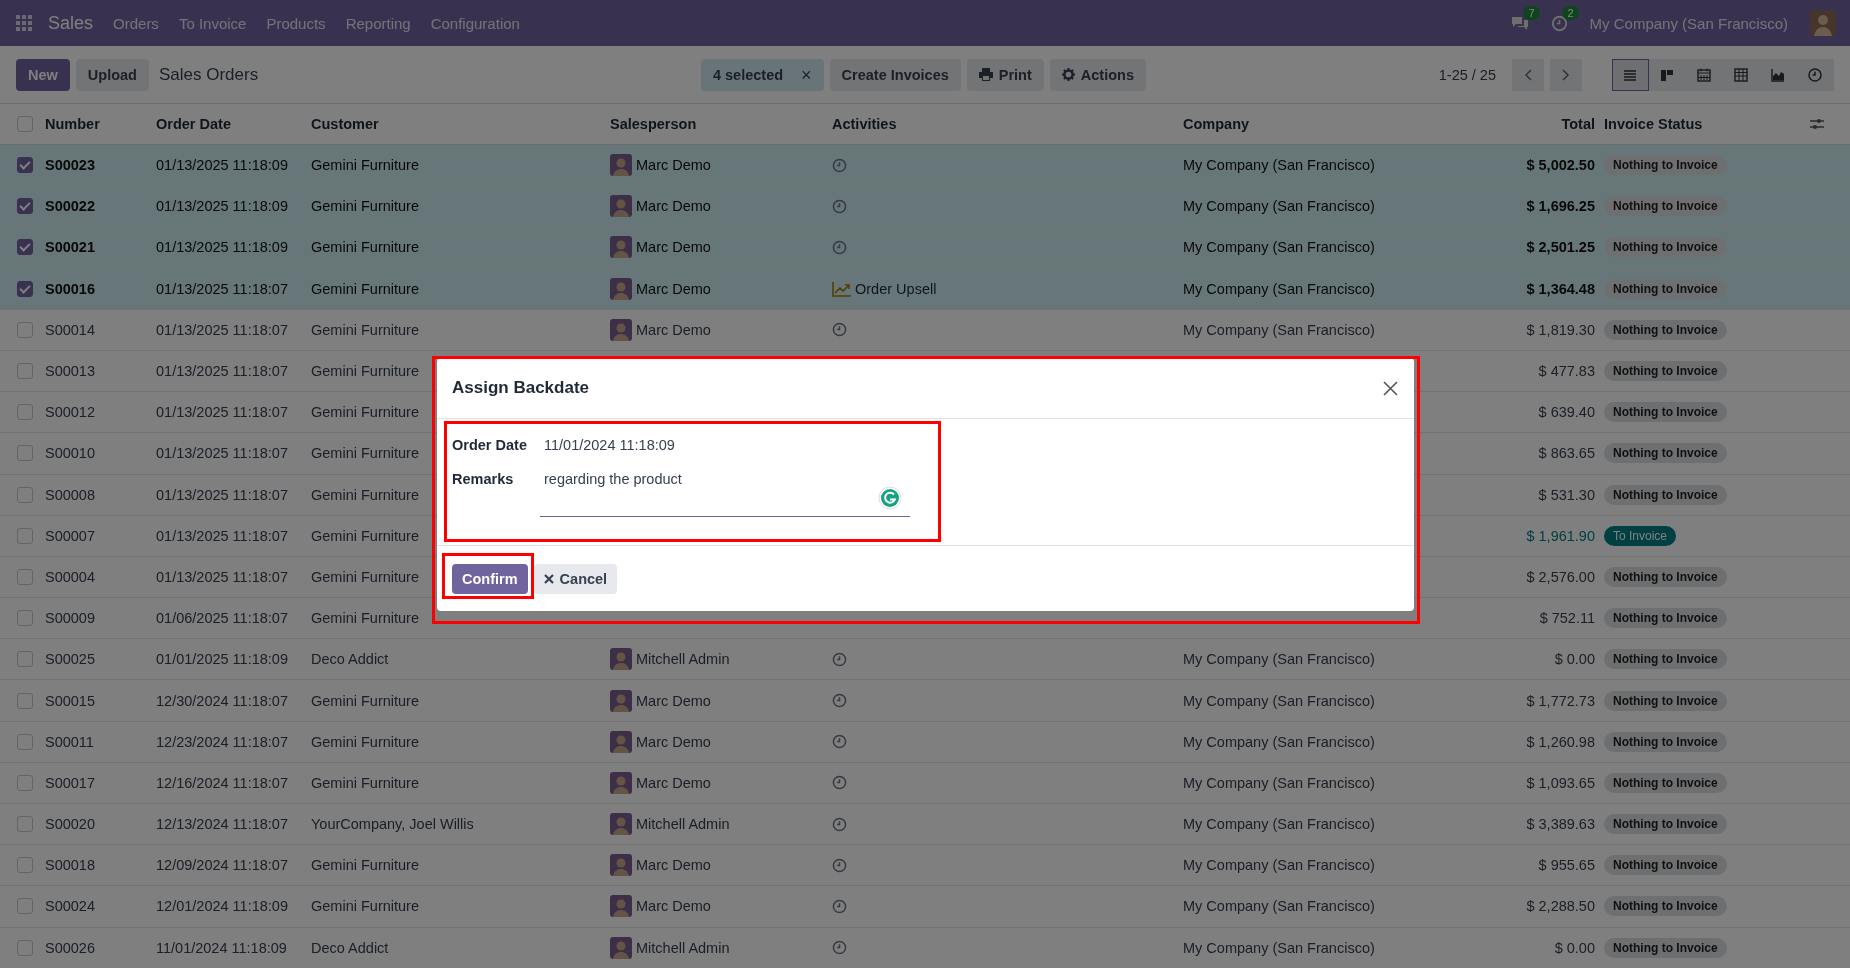 Image resolution: width=1850 pixels, height=968 pixels. Describe the element at coordinates (222, 824) in the screenshot. I see `table-cell: 12/13/2024 11:18:07` at that location.